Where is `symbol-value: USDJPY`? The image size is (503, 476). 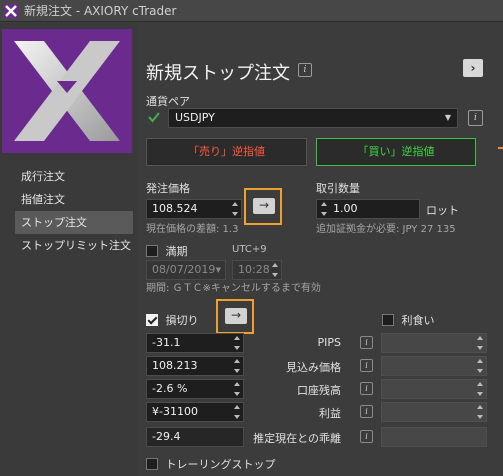
symbol-value: USDJPY is located at coordinates (195, 117).